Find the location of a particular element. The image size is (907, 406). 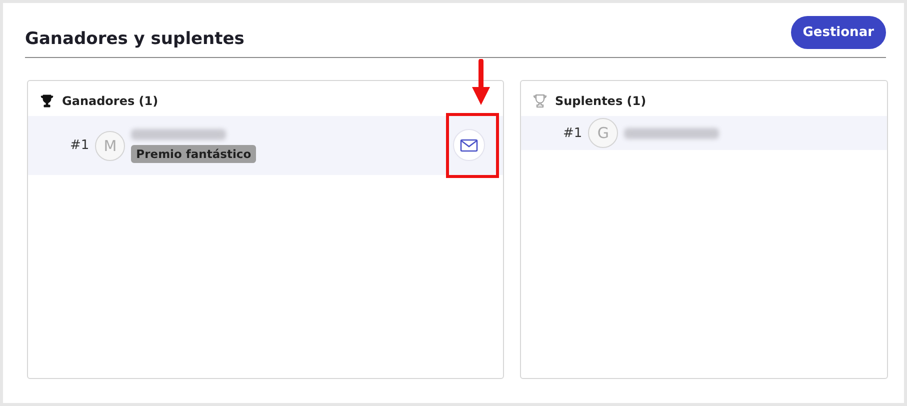

panel-heading: Suplentes (1) is located at coordinates (600, 101).